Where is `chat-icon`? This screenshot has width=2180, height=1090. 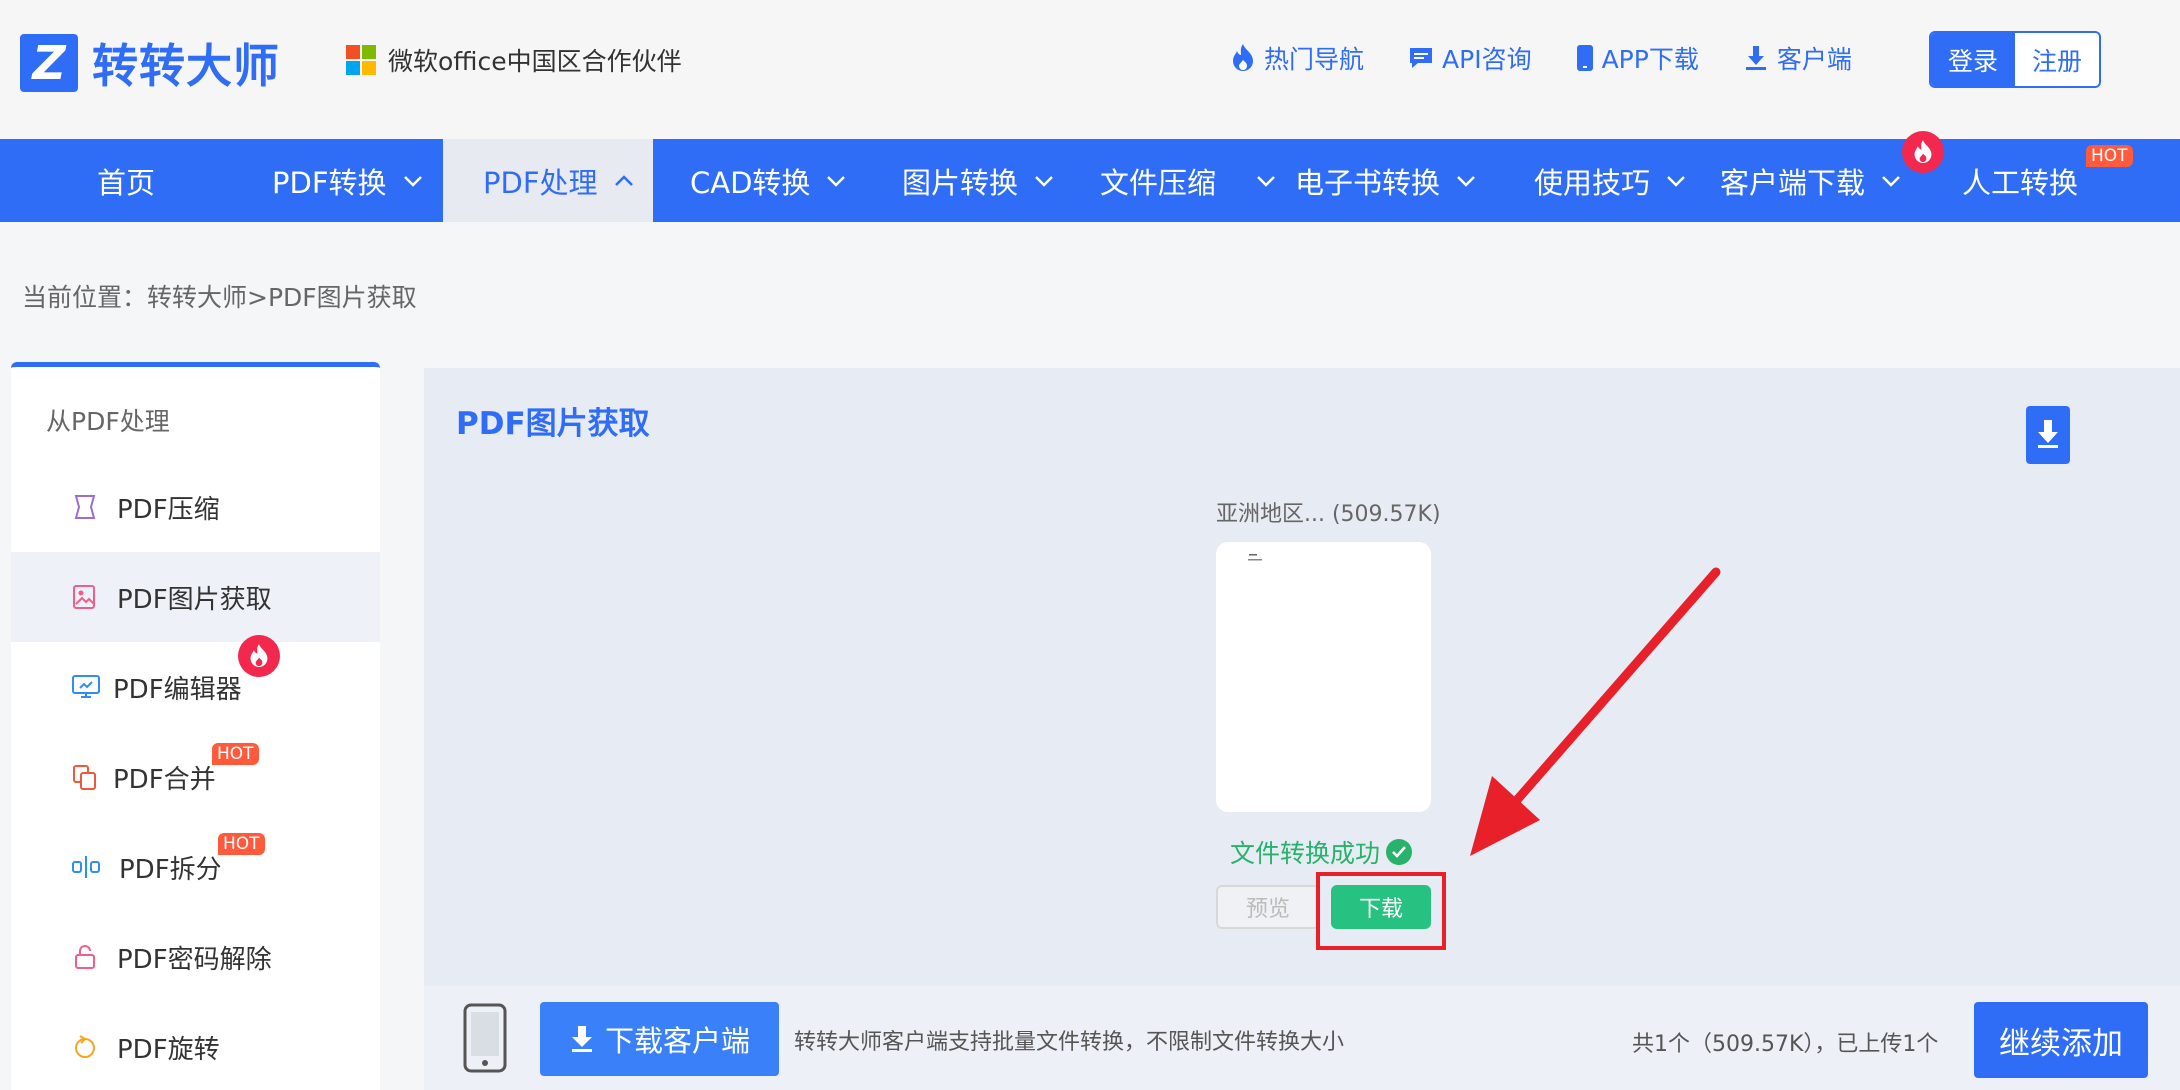 chat-icon is located at coordinates (1421, 58).